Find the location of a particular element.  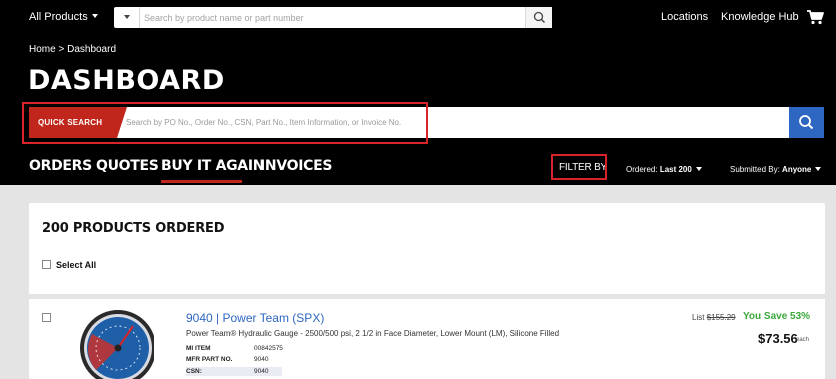

breadcrumb: Home > Dashboard is located at coordinates (72, 49).